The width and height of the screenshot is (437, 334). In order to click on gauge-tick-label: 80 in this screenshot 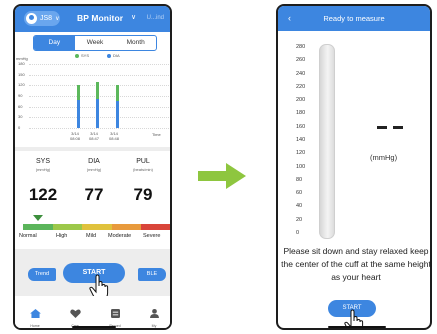, I will do `click(299, 179)`.